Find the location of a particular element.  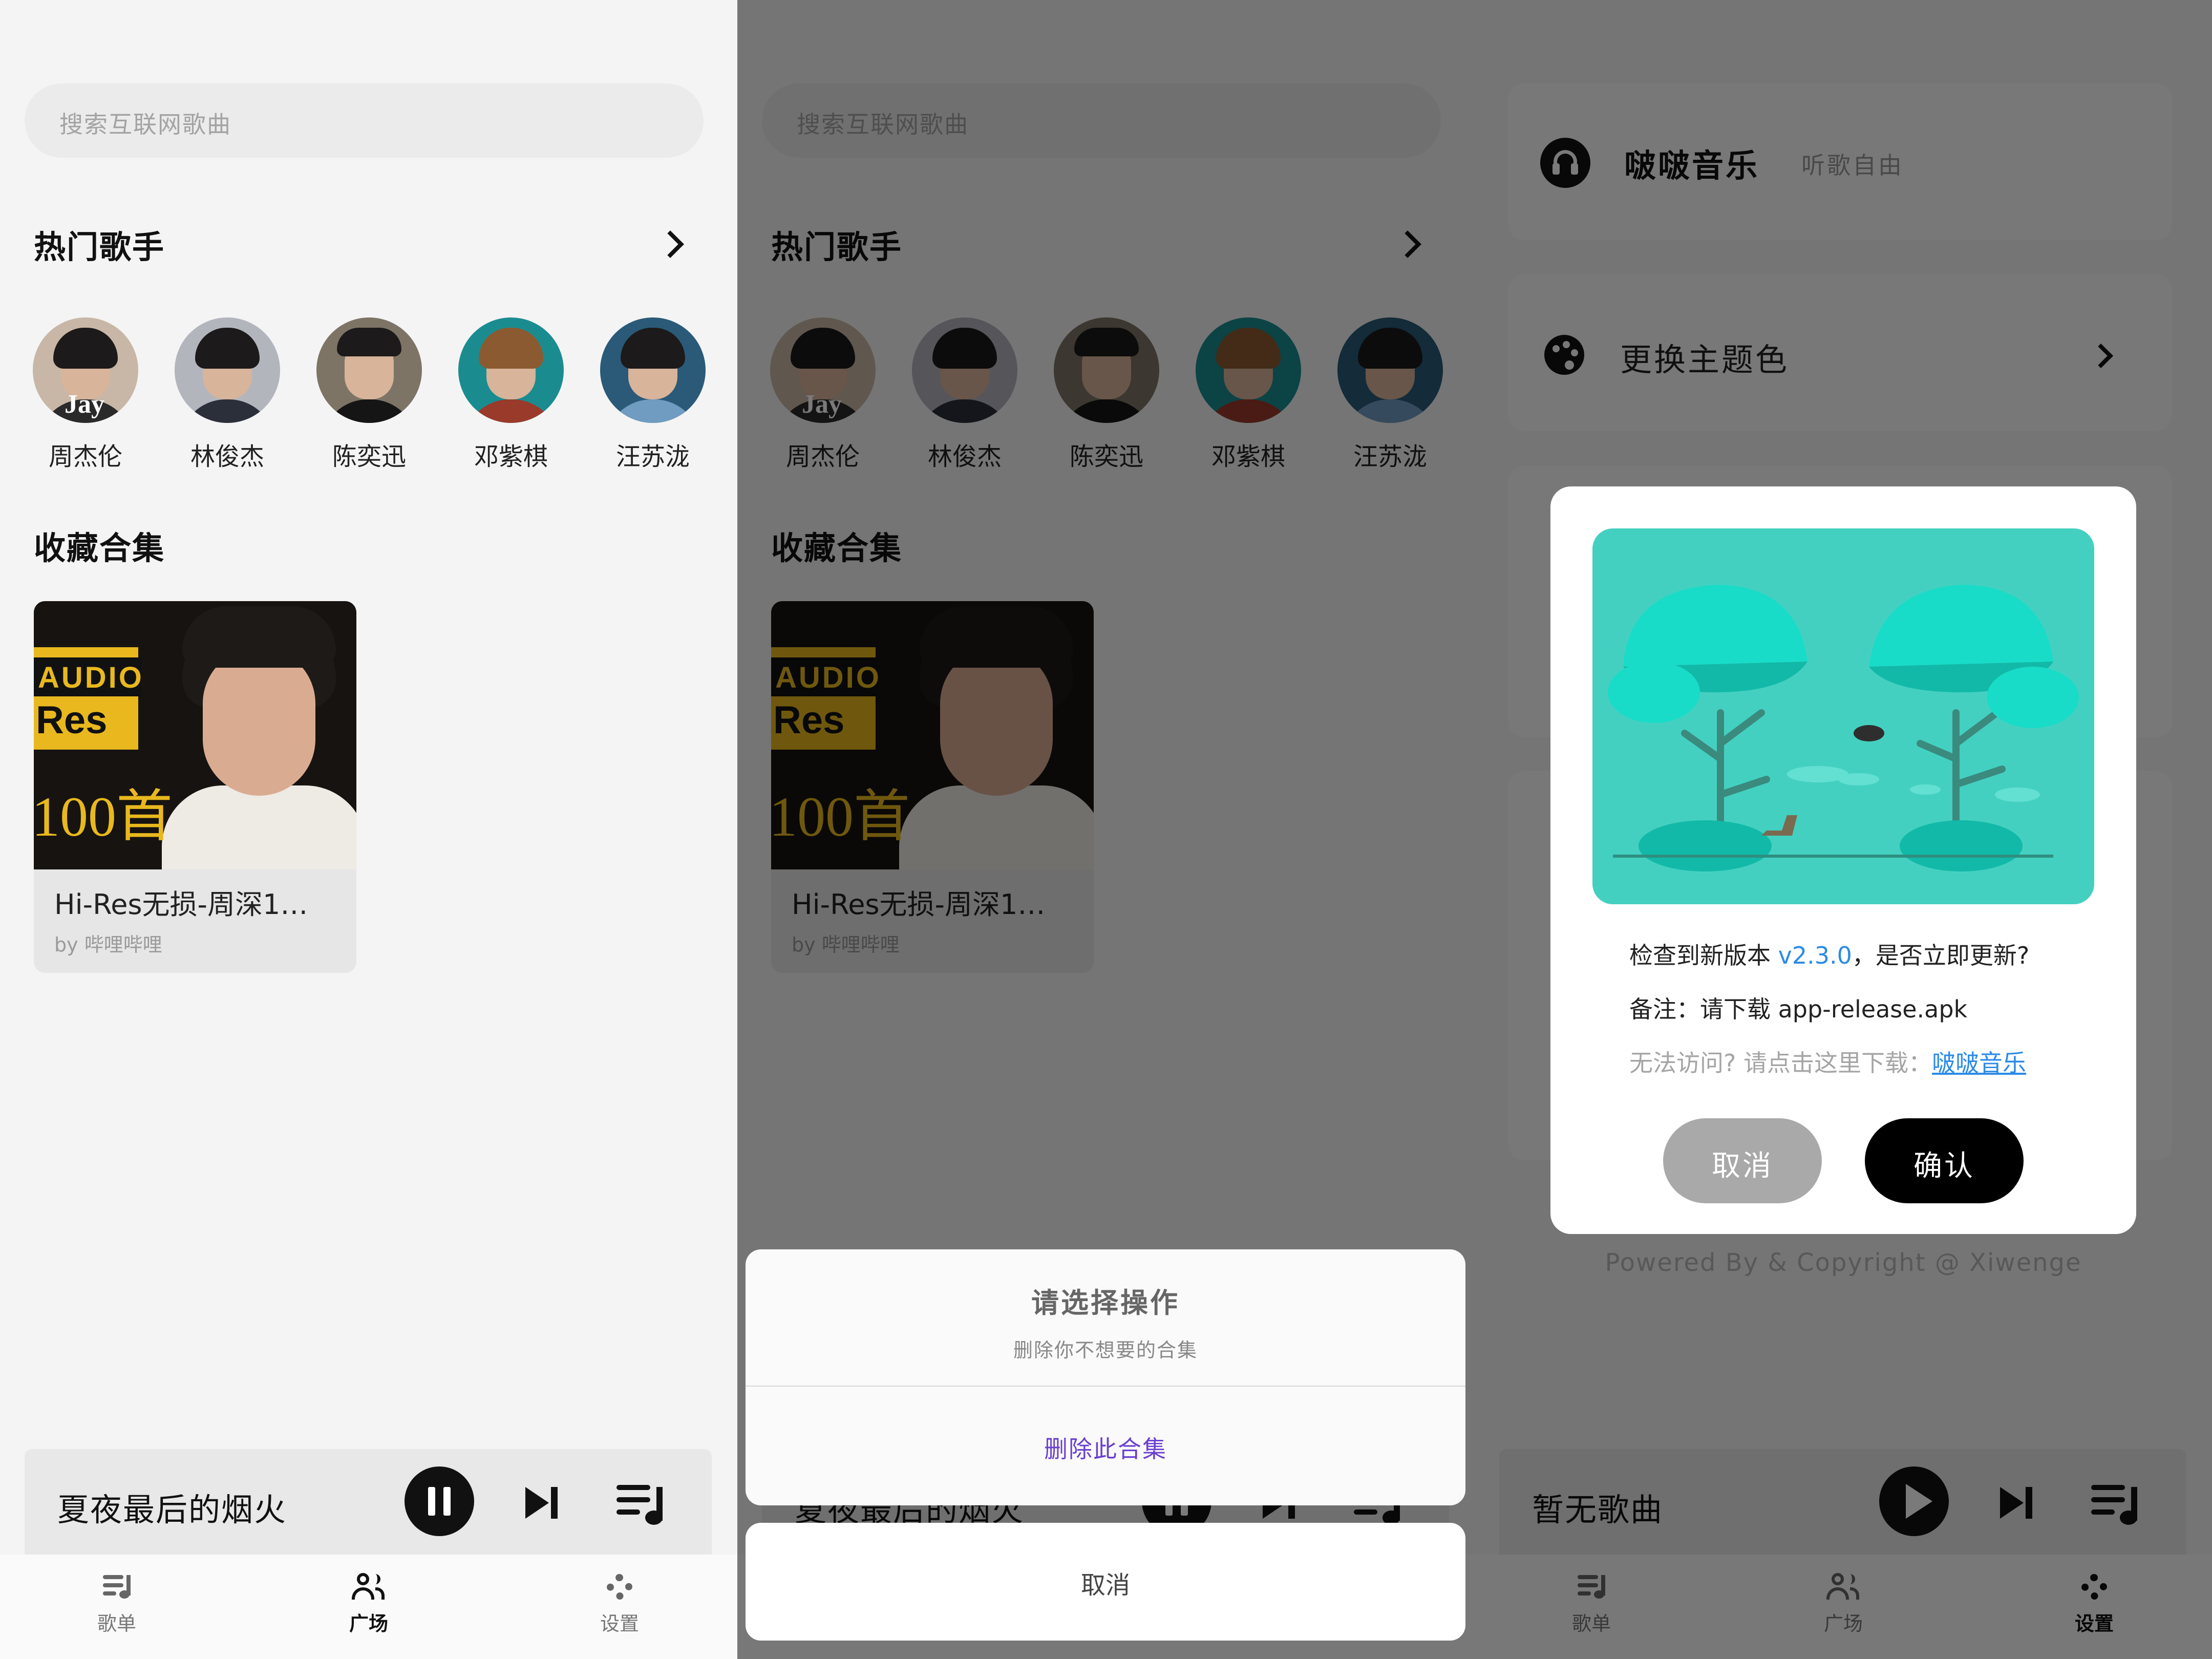

action-sheet: 请选择操作 删除你不想要的合集 删除此合集 is located at coordinates (1105, 1377).